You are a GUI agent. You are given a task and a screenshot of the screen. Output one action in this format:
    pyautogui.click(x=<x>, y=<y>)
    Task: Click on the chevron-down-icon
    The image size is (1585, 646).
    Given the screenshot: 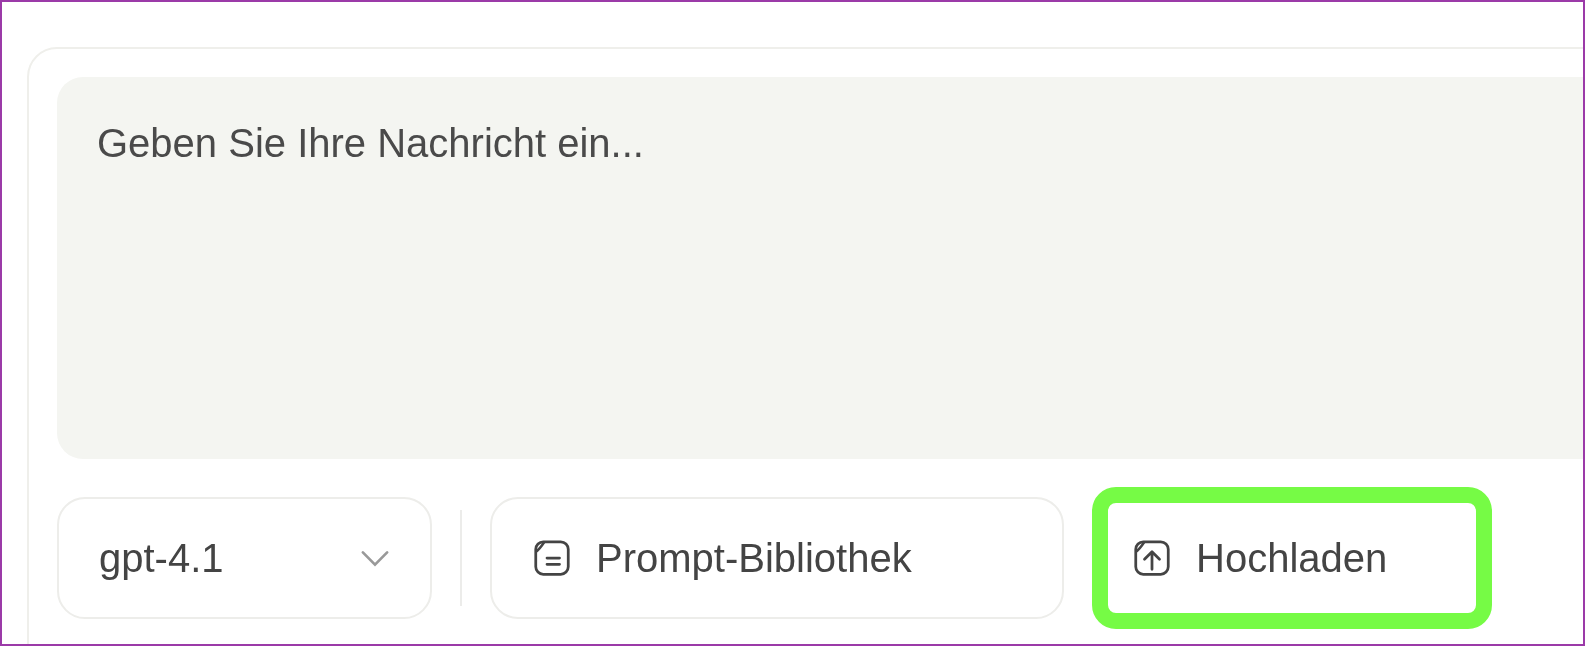 What is the action you would take?
    pyautogui.click(x=375, y=558)
    